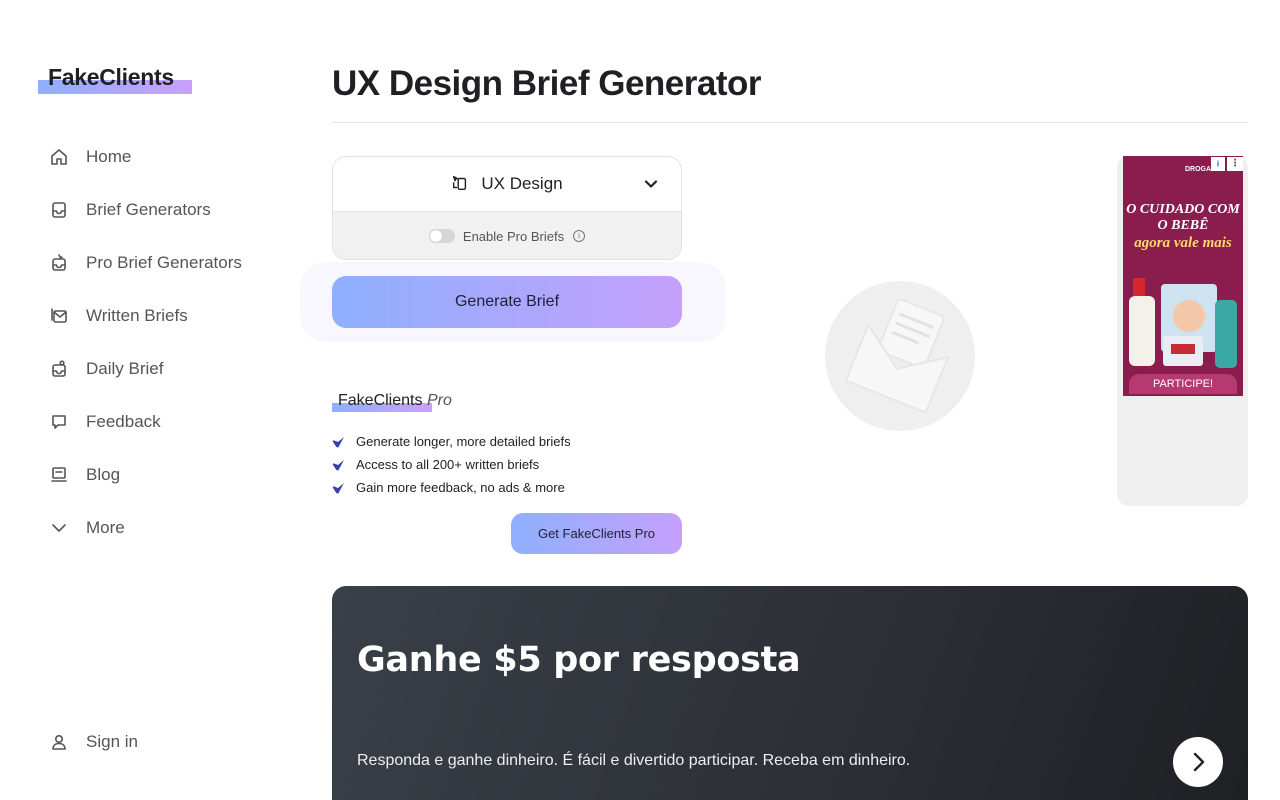 This screenshot has width=1280, height=800. I want to click on pro-brand: FakeClients Pro, so click(392, 402).